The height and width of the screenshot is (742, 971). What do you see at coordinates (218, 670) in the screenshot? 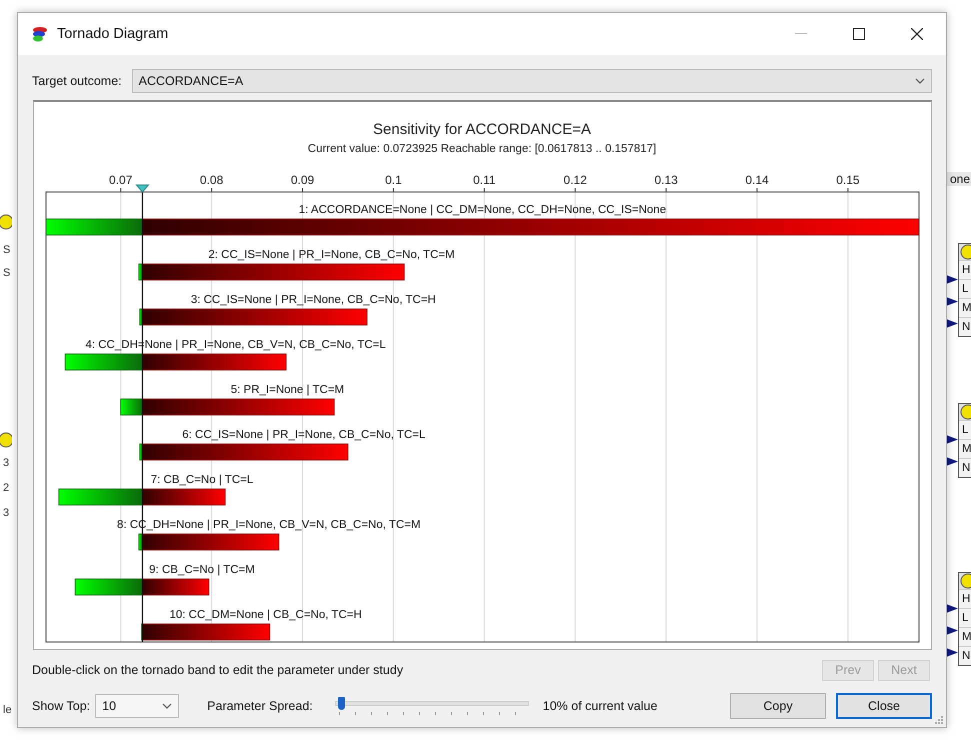
I see `hint-text: Double-click on the tornado band to edit the parameter under study` at bounding box center [218, 670].